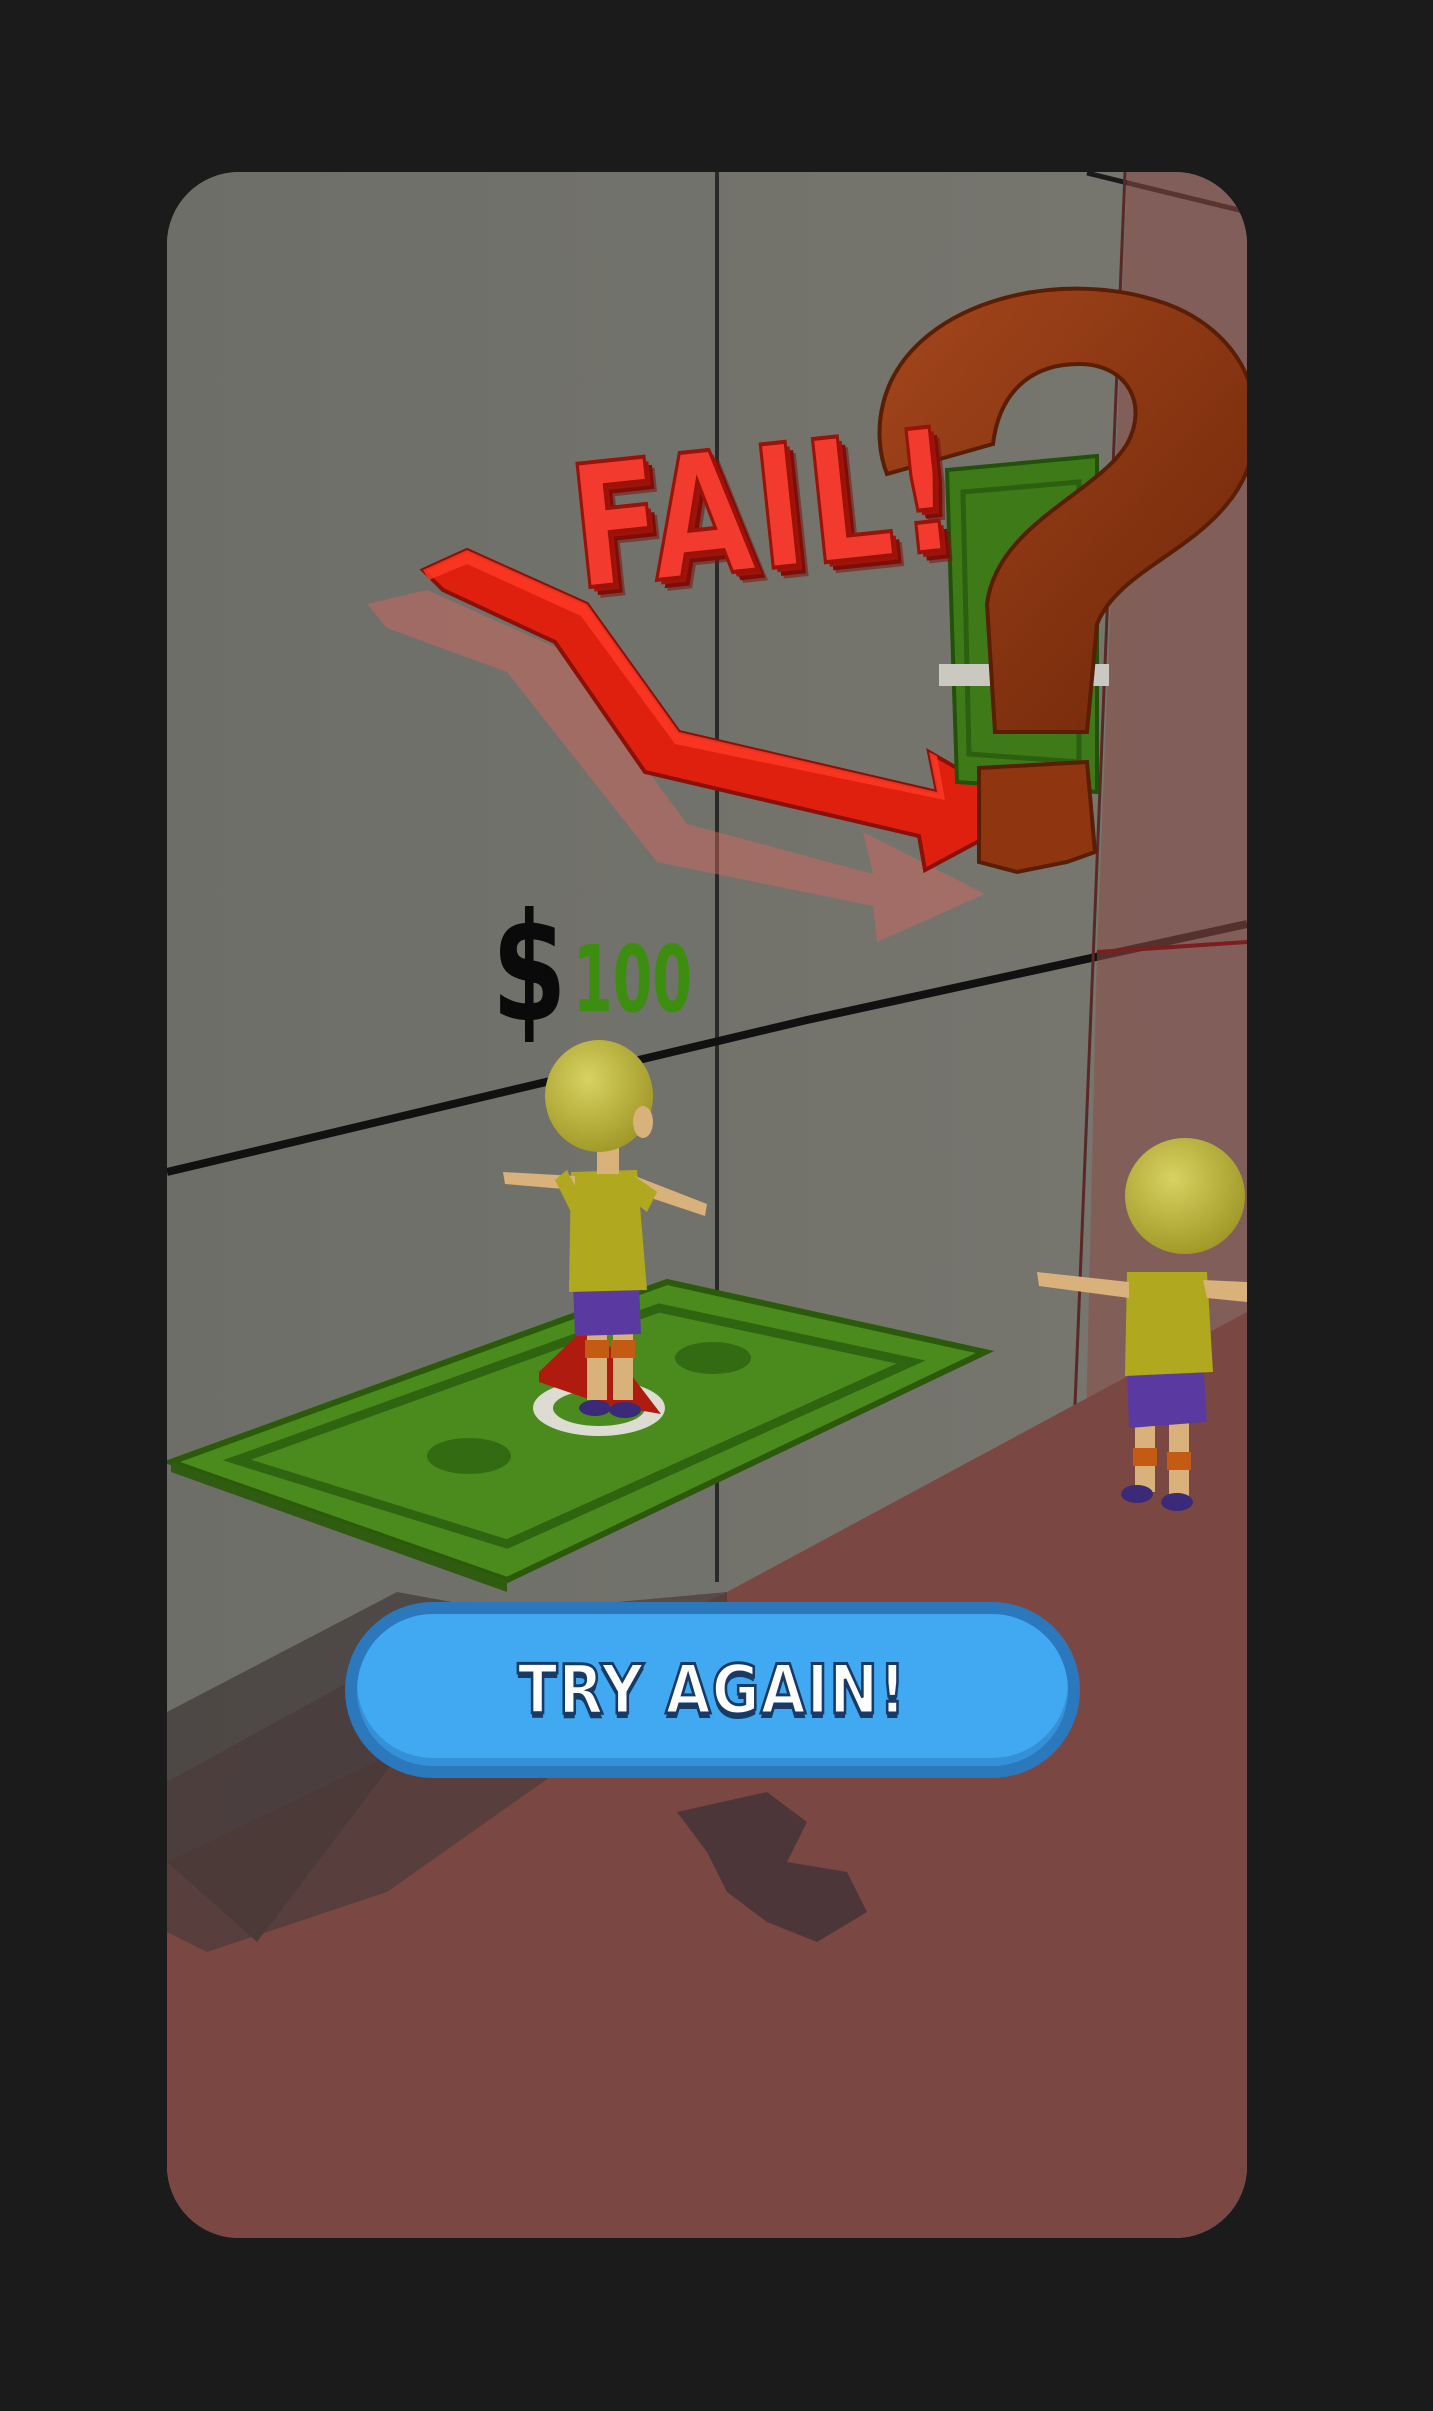 The height and width of the screenshot is (2411, 1433). I want to click on try-again-label: TRY AGAIN!, so click(712, 1690).